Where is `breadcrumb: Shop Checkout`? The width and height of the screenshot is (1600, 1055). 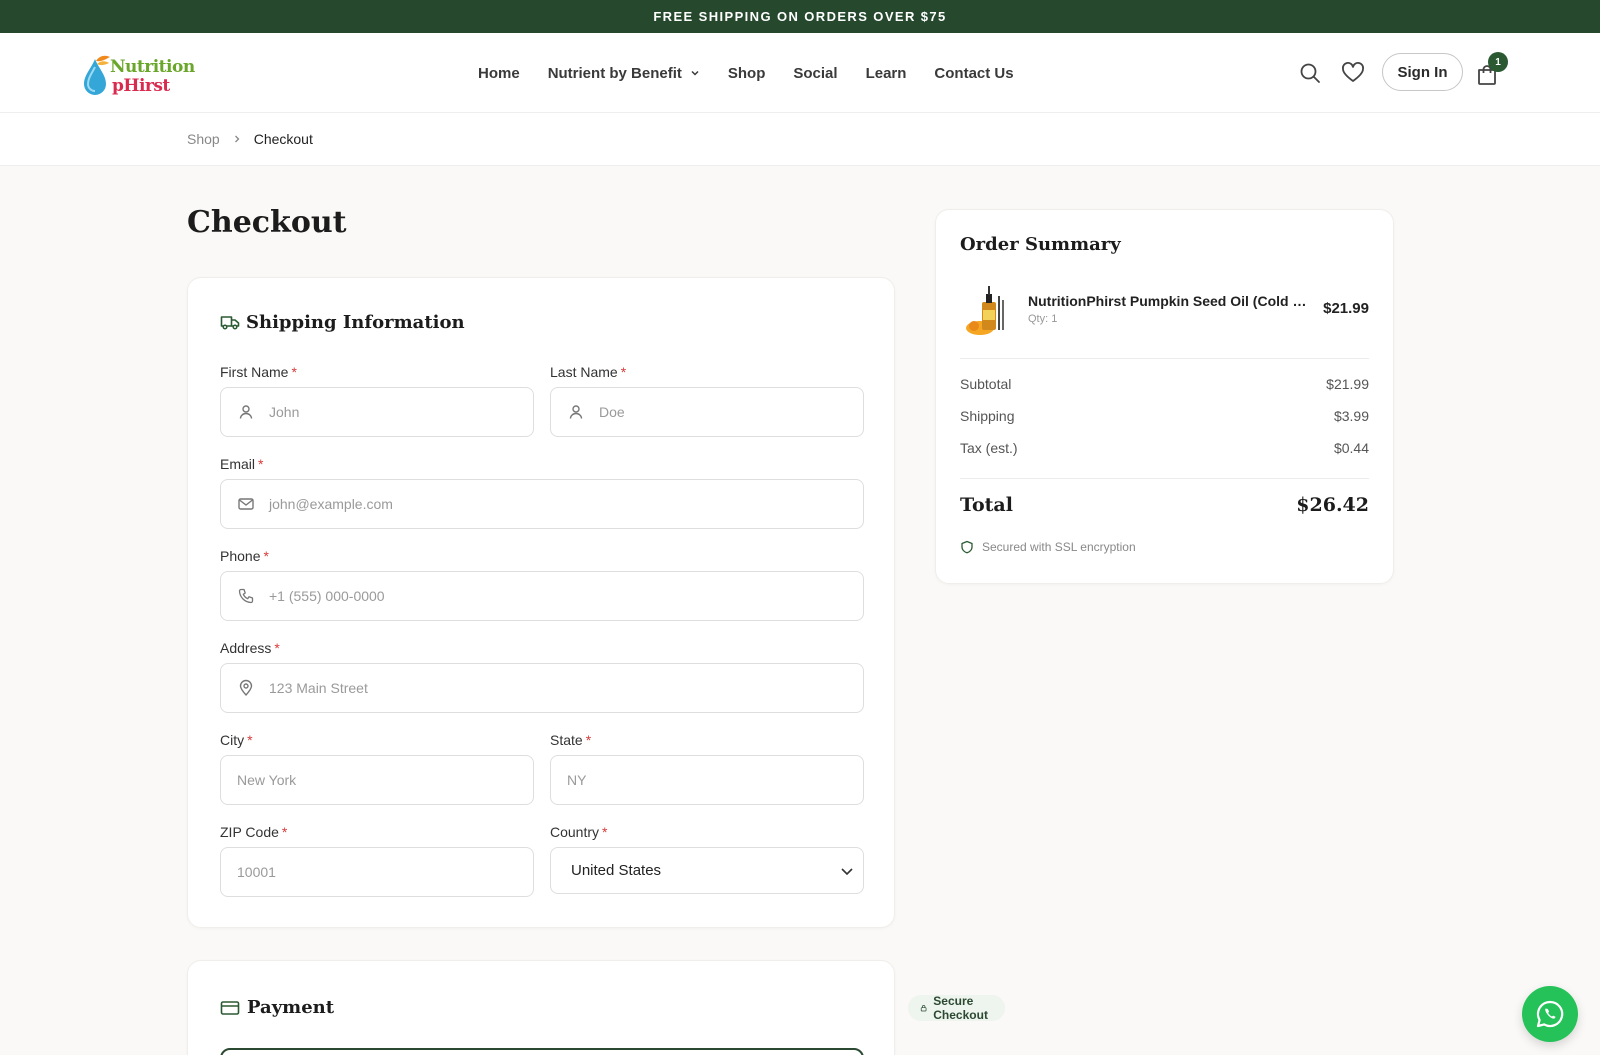
breadcrumb: Shop Checkout is located at coordinates (800, 139).